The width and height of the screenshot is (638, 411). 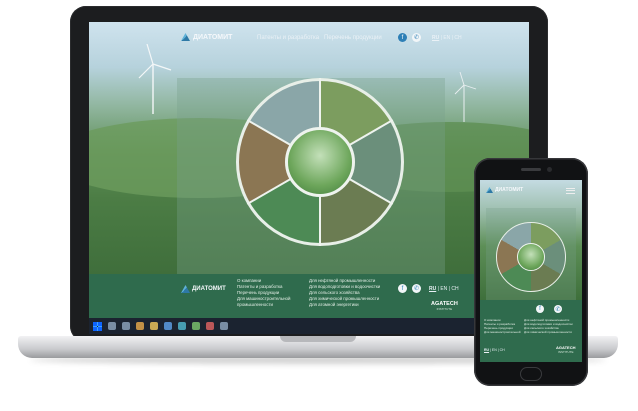 What do you see at coordinates (416, 37) in the screenshot?
I see `phone-icon: ✆` at bounding box center [416, 37].